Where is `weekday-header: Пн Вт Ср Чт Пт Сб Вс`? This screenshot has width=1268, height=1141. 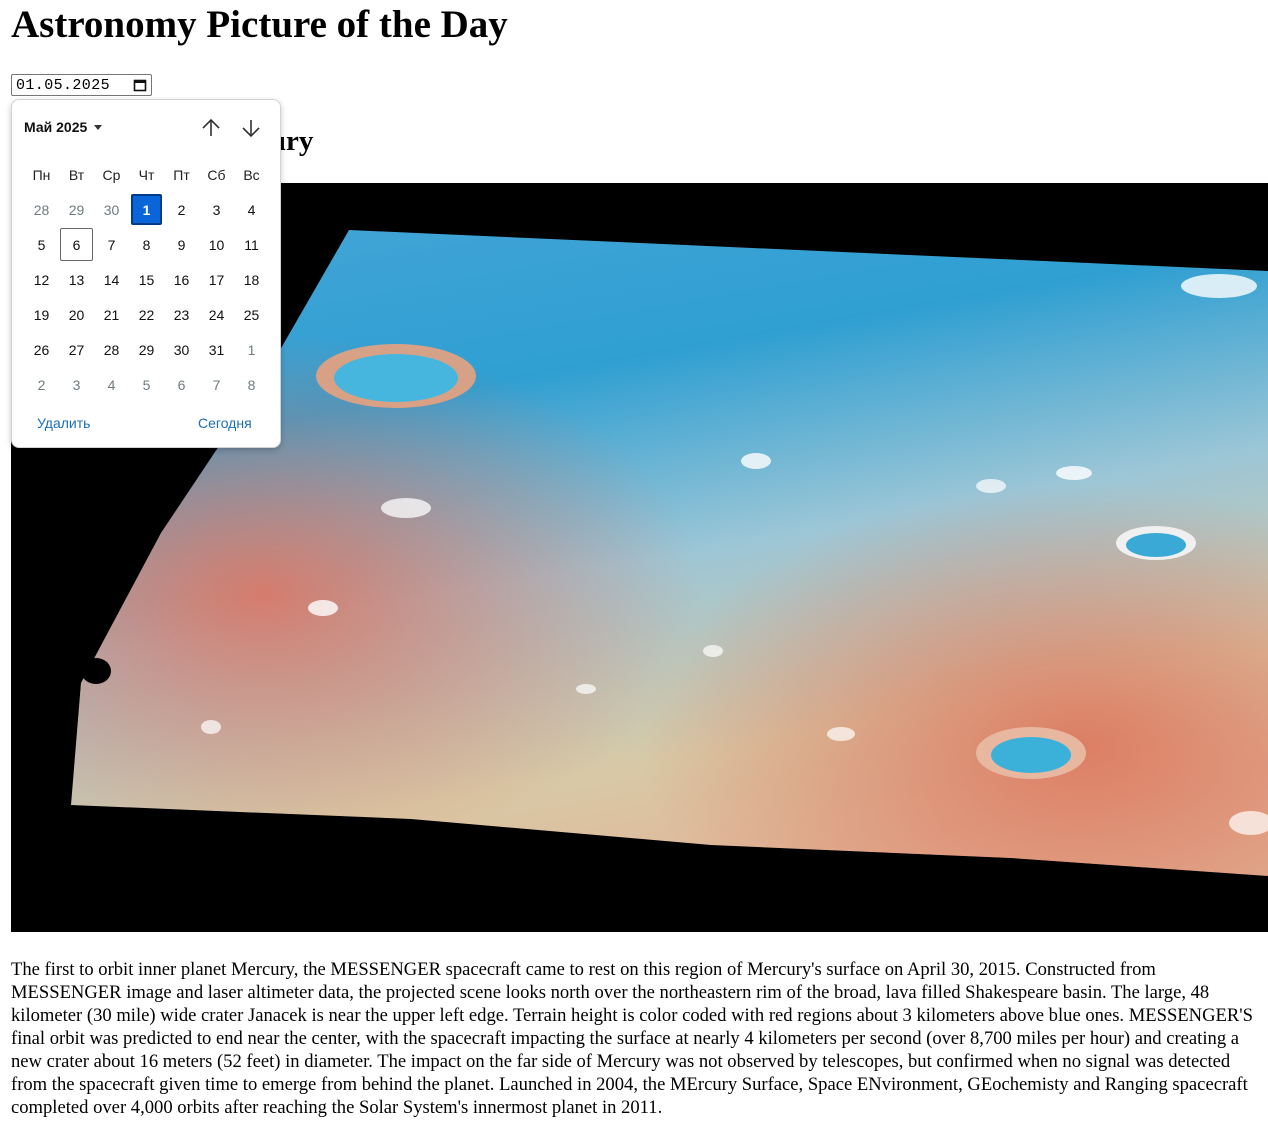
weekday-header: Пн Вт Ср Чт Пт Сб Вс is located at coordinates (146, 174).